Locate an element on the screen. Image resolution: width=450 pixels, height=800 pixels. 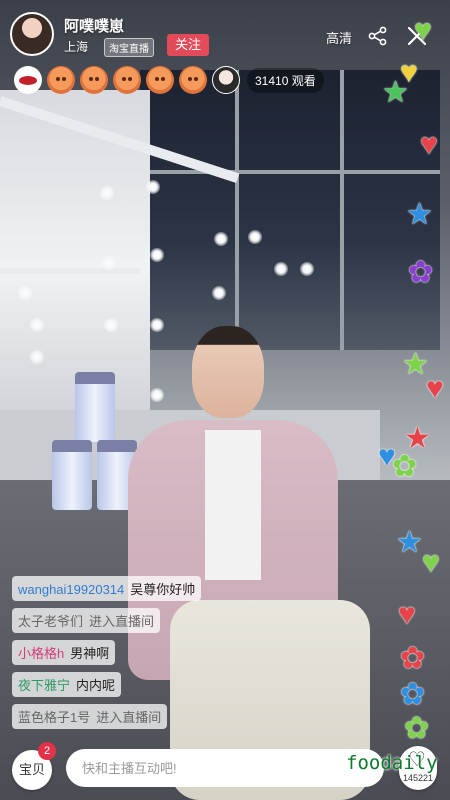
chat-text: 男神啊 is located at coordinates (90, 653).